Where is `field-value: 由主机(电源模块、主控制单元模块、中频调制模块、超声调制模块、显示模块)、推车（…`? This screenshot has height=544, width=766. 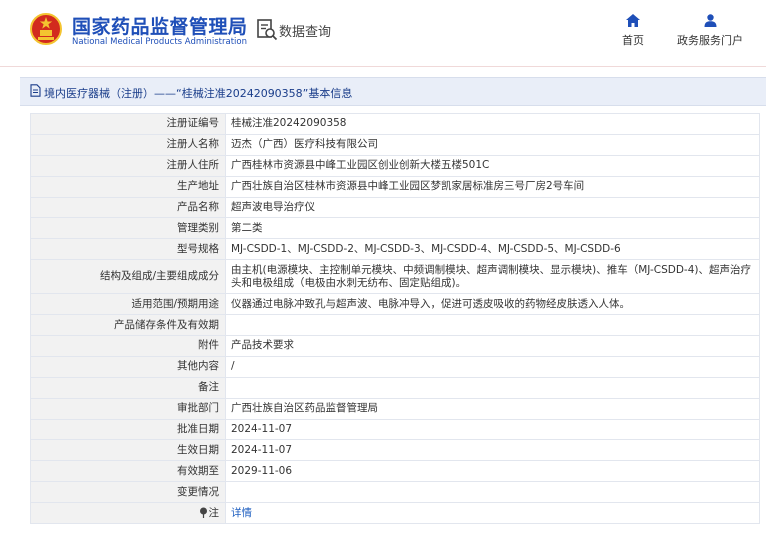 field-value: 由主机(电源模块、主控制单元模块、中频调制模块、超声调制模块、显示模块)、推车（… is located at coordinates (492, 277).